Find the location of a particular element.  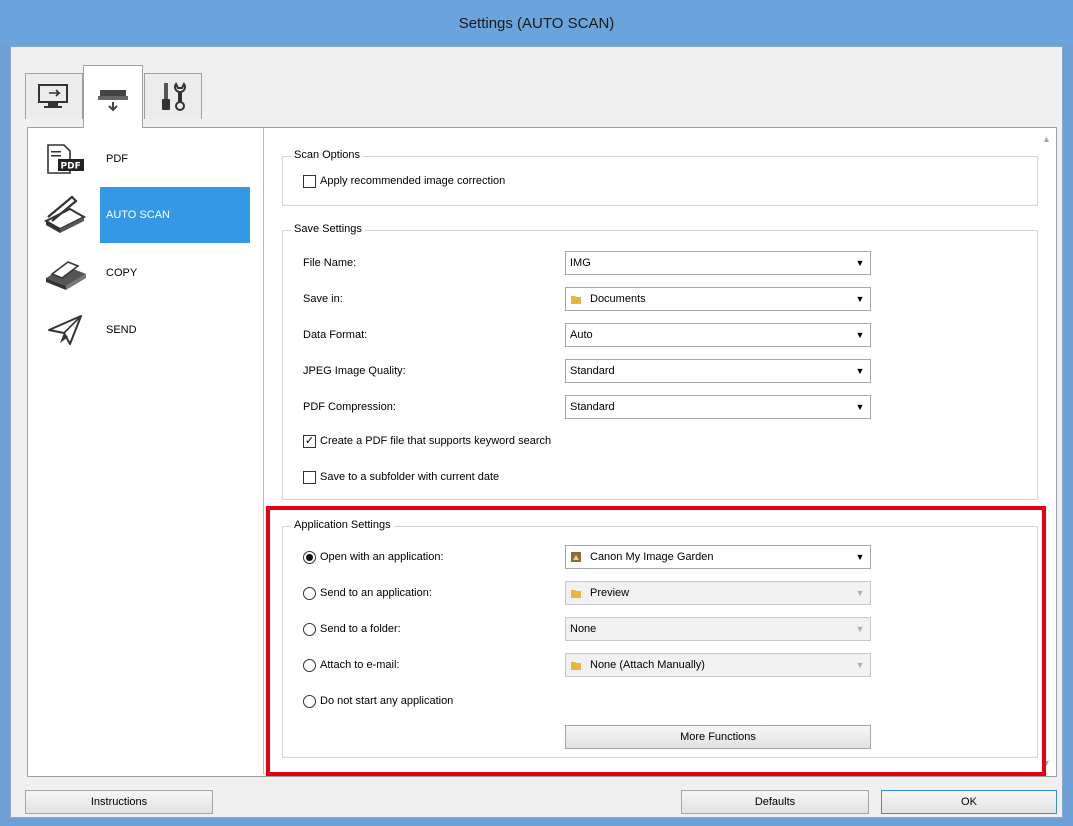

subfolder-checkbox: Save to a subfolder with current date is located at coordinates (401, 477).